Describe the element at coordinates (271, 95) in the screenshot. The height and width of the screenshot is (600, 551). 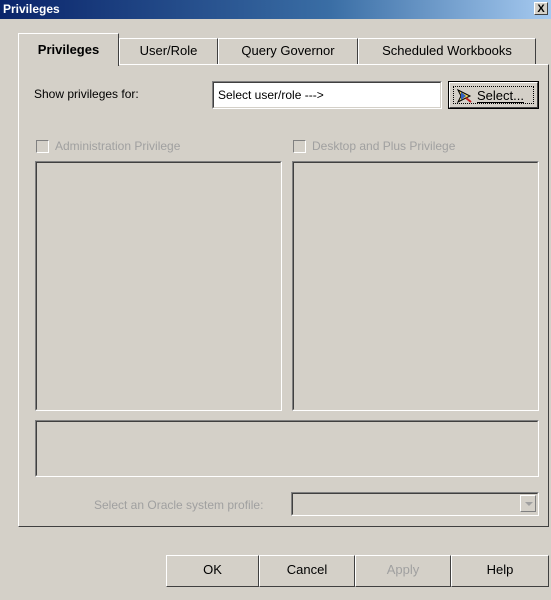
I see `user-role-value: Select user/role --->` at that location.